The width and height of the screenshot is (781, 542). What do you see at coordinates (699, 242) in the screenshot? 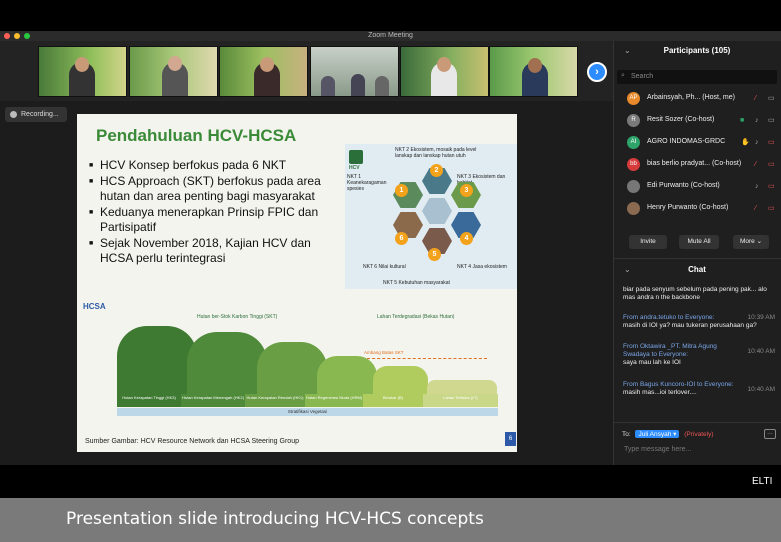
I see `mute-all-button: Mute All` at bounding box center [699, 242].